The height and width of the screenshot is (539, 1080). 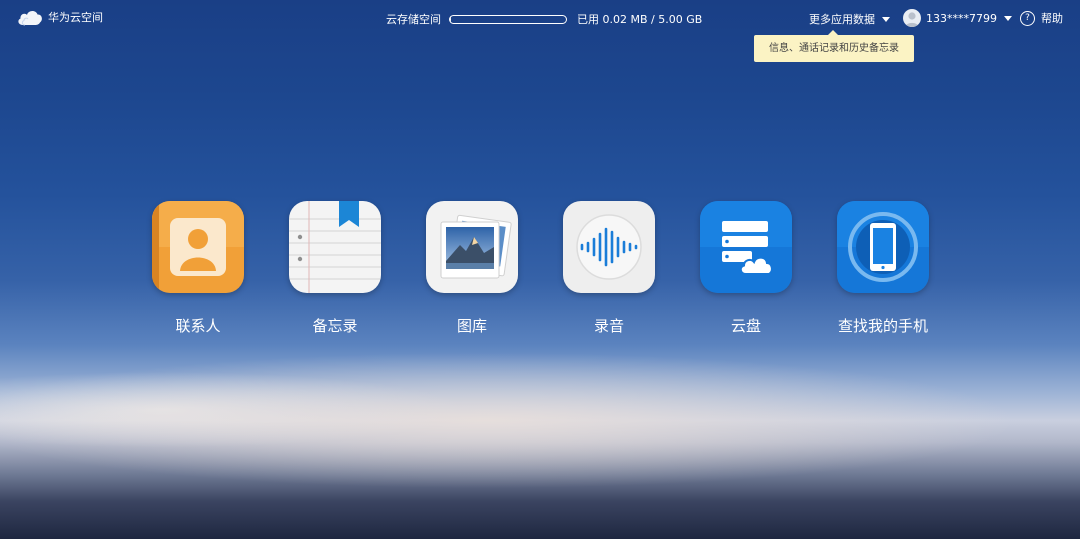 I want to click on more-app-data-dropdown: 更多应用数据, so click(x=849, y=19).